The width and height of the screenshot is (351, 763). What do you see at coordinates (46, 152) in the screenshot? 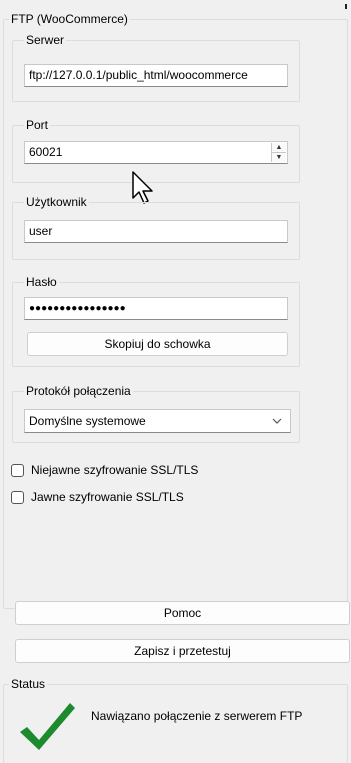
I see `port-value: 60021` at bounding box center [46, 152].